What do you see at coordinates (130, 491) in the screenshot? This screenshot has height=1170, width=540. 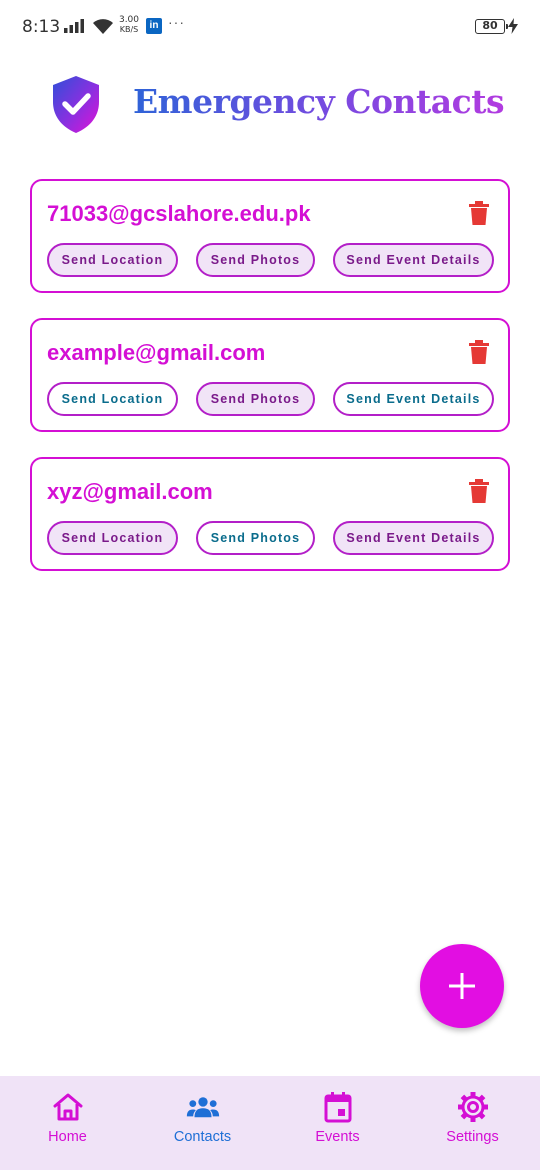 I see `contact-email: xyz@gmail.com` at bounding box center [130, 491].